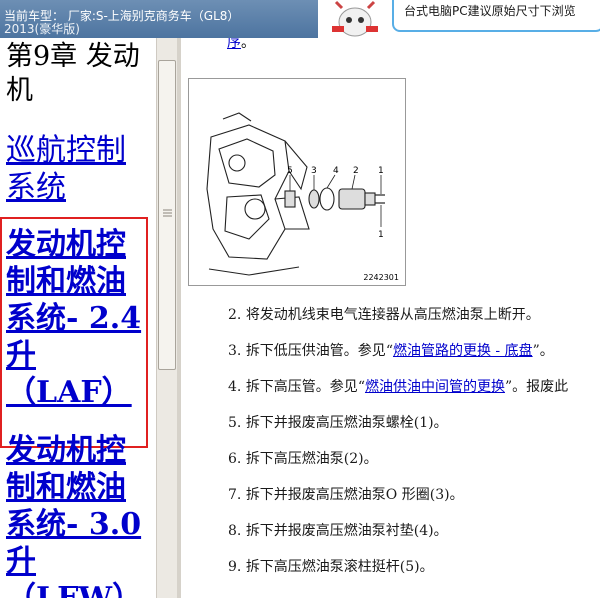 This screenshot has height=598, width=600. I want to click on step-9: 9. 拆下高压燃油泵滚柱挺杆(5)。, so click(331, 566).